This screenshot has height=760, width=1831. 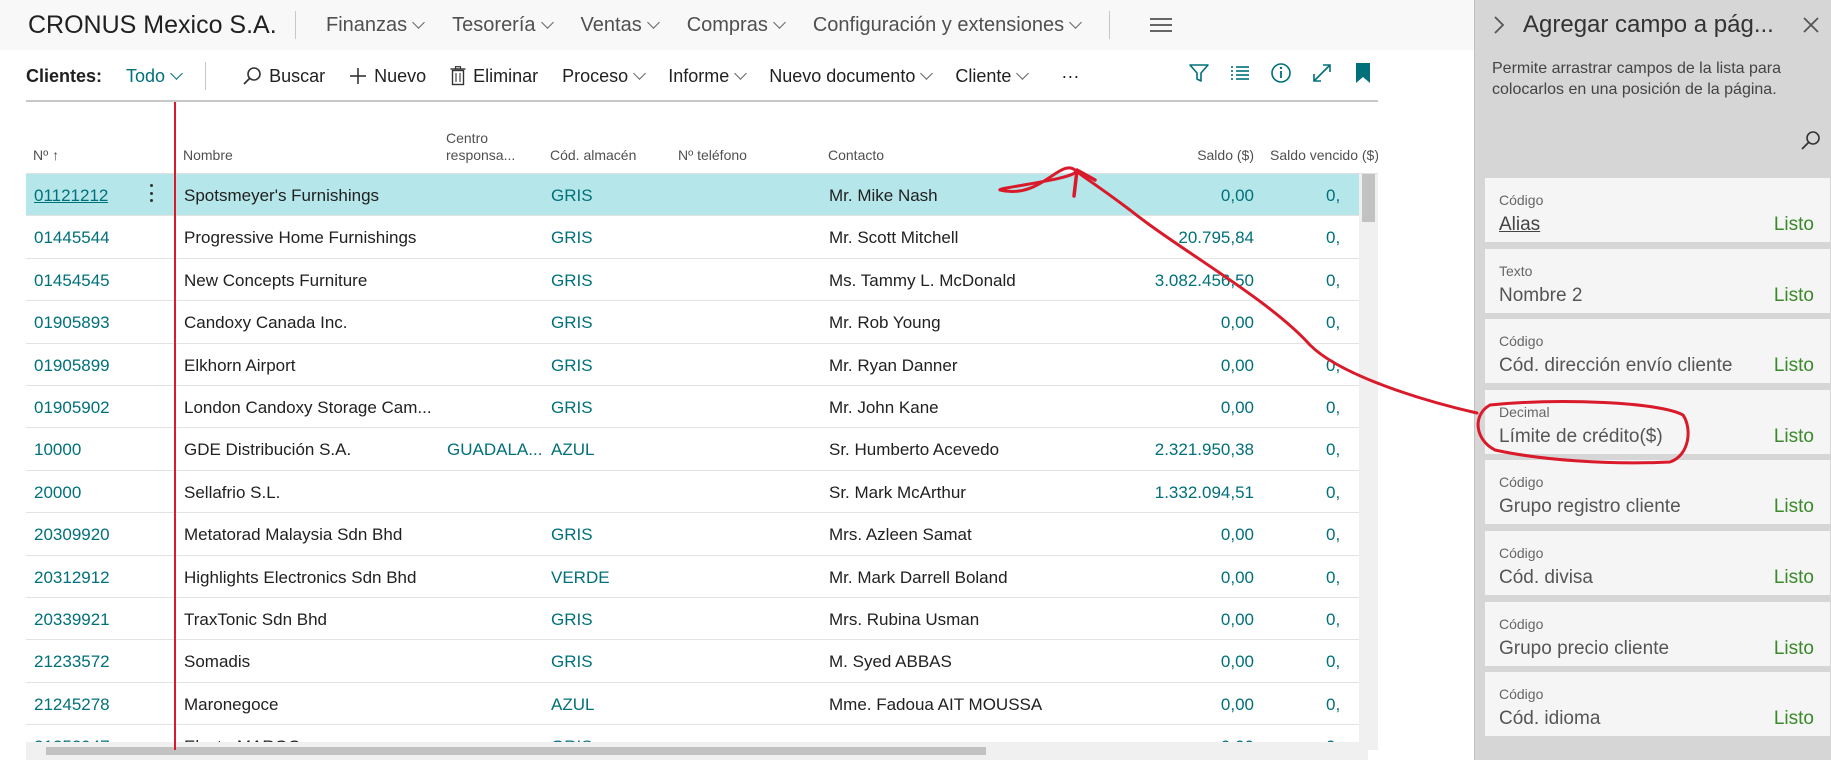 What do you see at coordinates (72, 238) in the screenshot?
I see `customer-no-link: 01445544` at bounding box center [72, 238].